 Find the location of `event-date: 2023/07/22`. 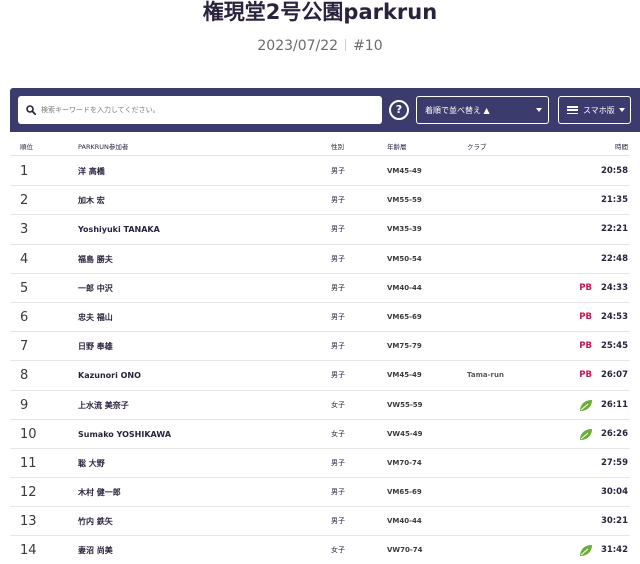

event-date: 2023/07/22 is located at coordinates (298, 46).